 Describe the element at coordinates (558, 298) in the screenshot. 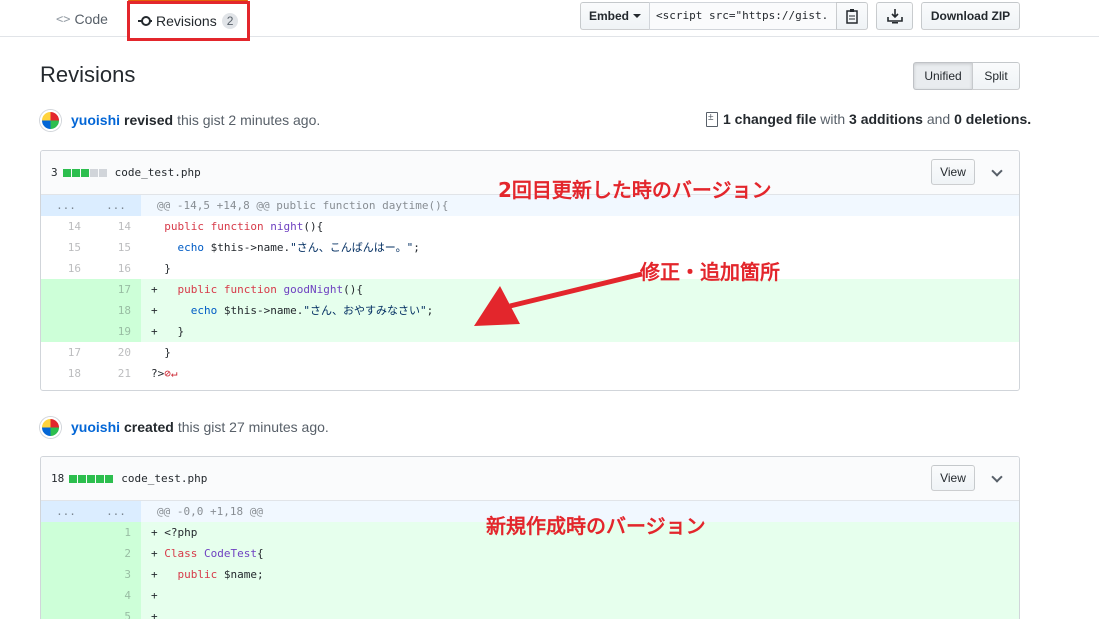

I see `annotation-arrow-icon` at that location.